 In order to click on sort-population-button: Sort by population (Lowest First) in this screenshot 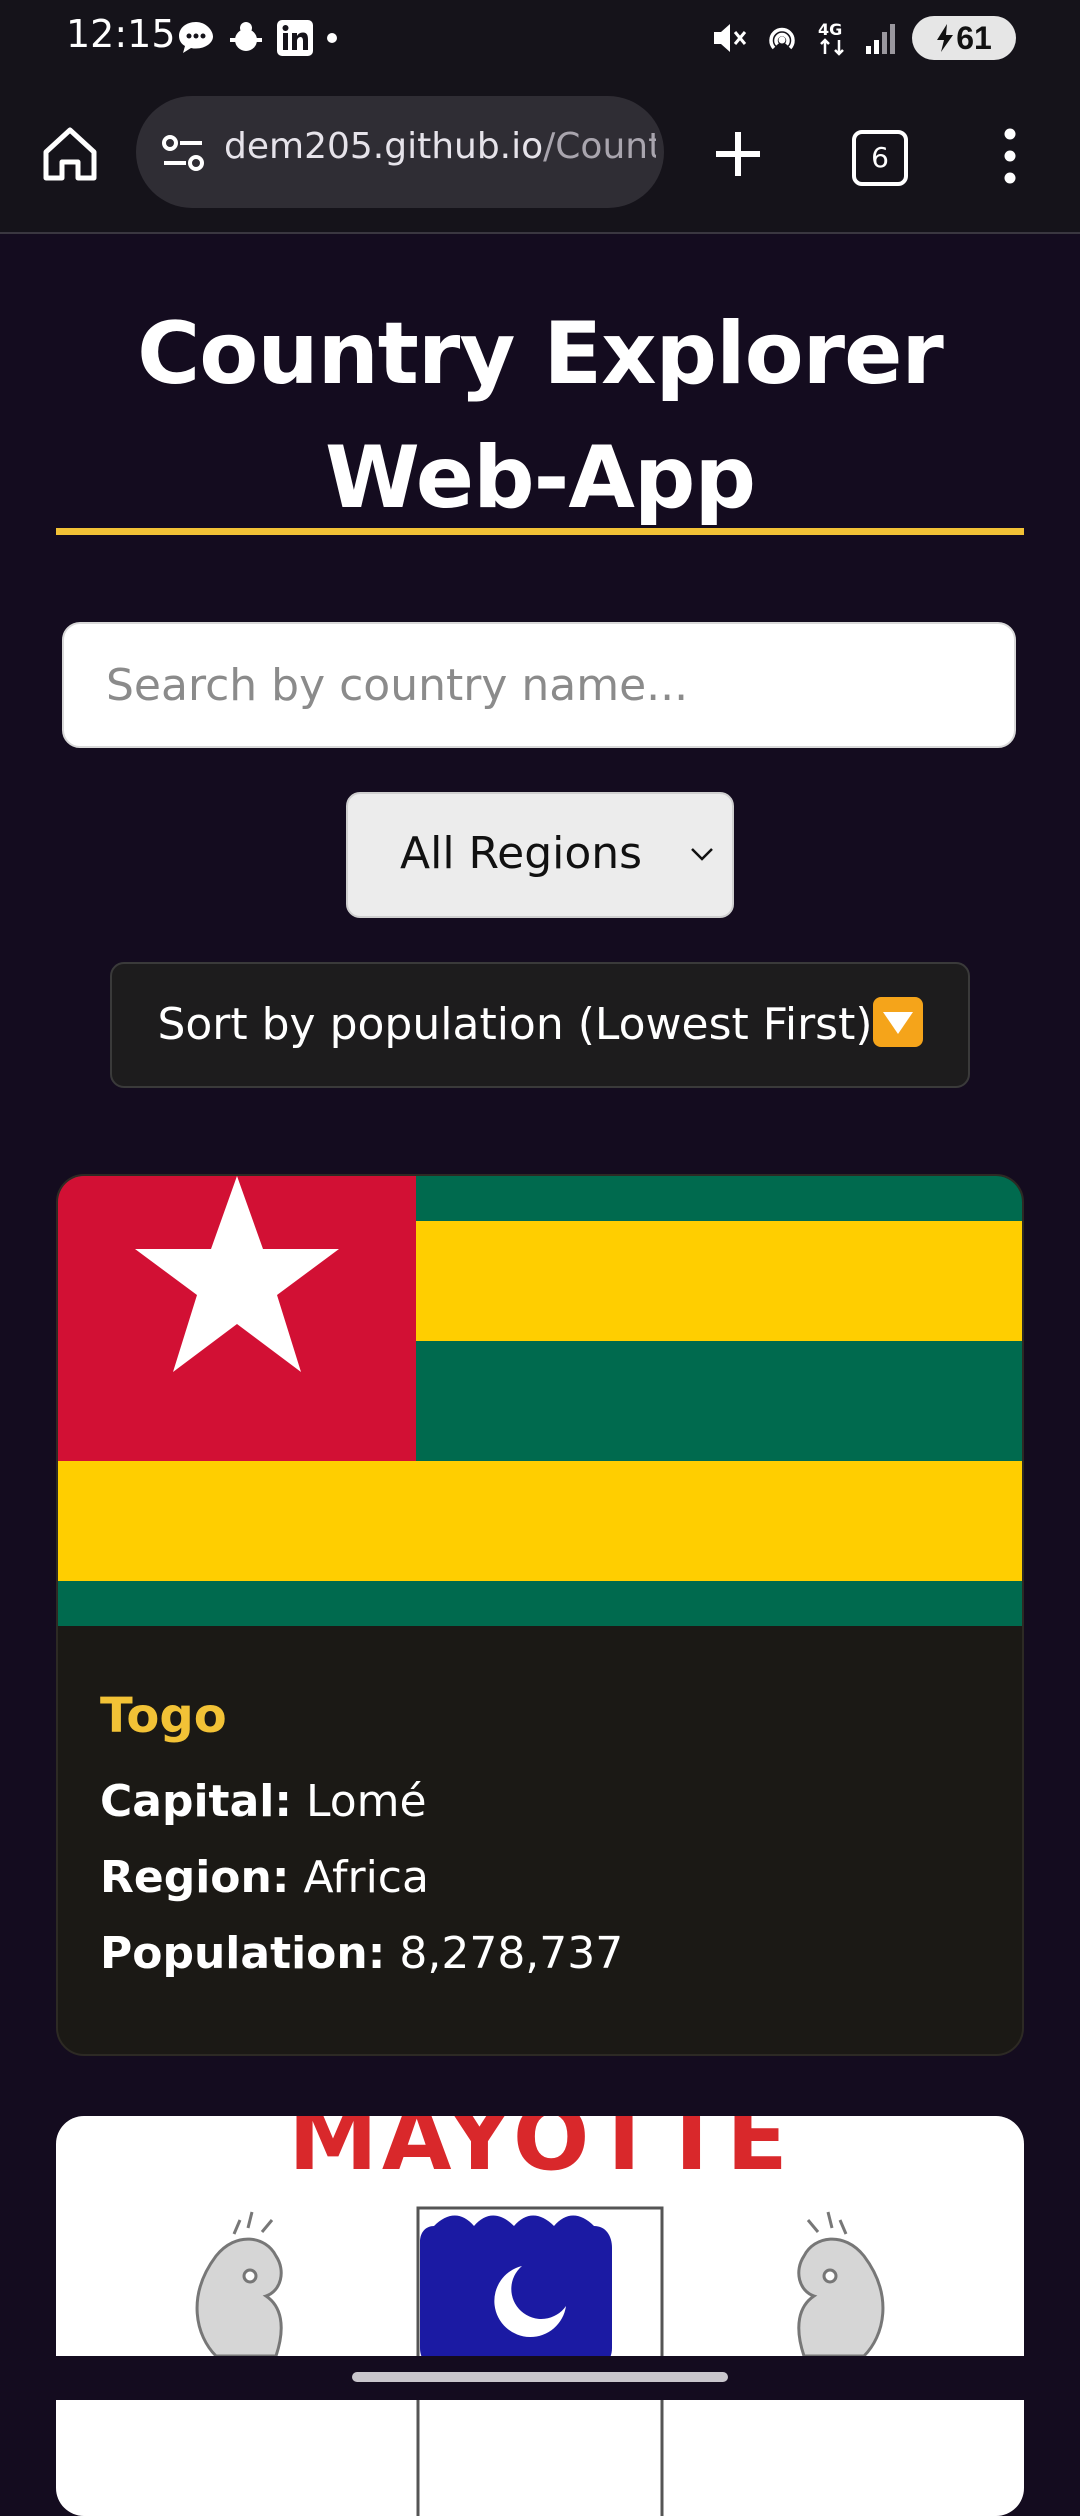, I will do `click(540, 1025)`.